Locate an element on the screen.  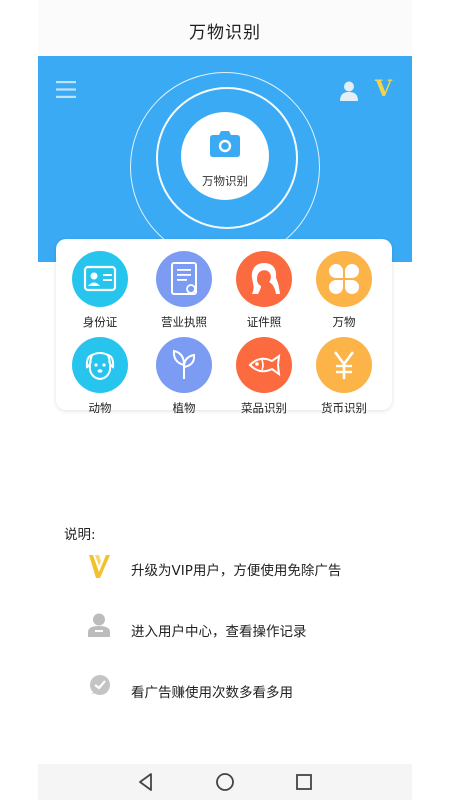
grid-item-currency: 货币识别 is located at coordinates (344, 377).